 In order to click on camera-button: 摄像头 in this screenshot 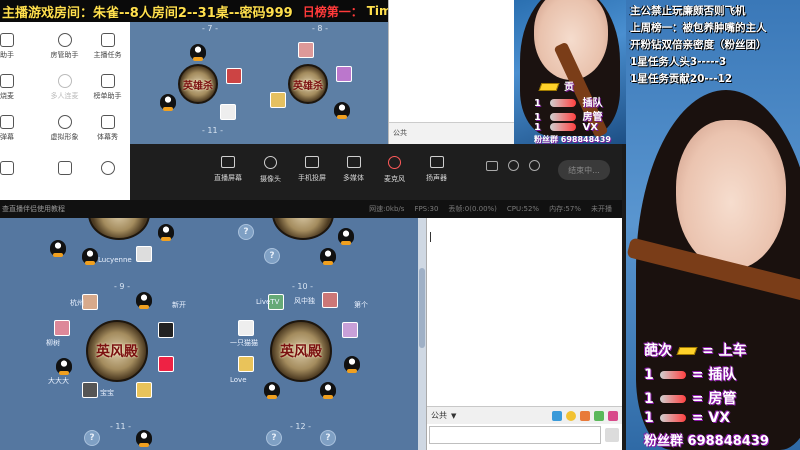, I will do `click(270, 170)`.